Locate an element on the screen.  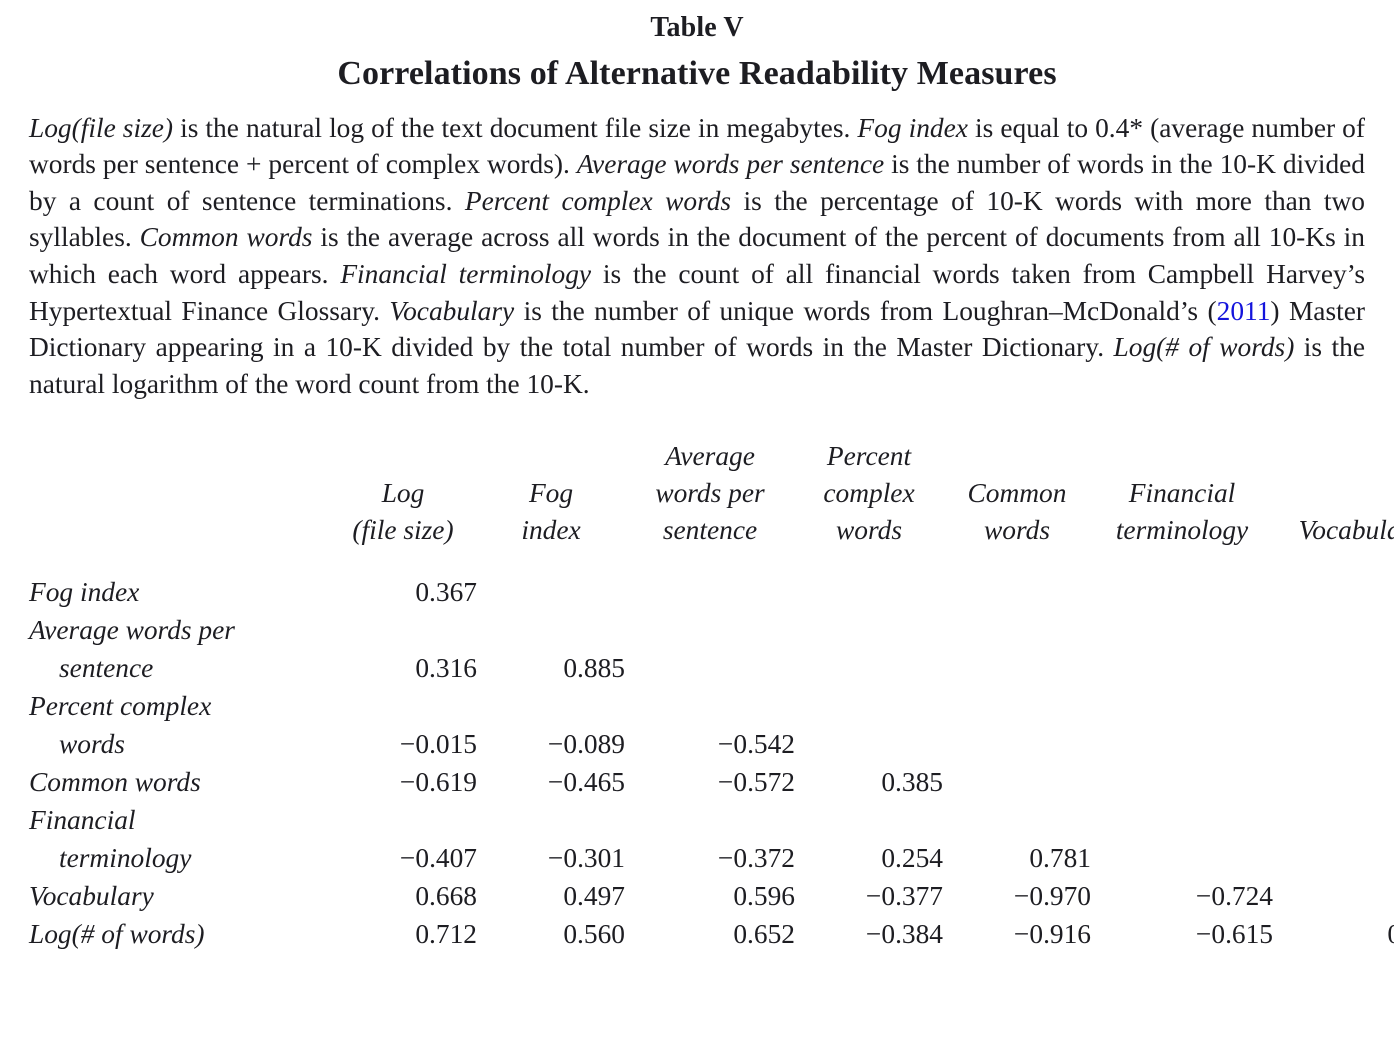
caption-term: Common words is located at coordinates (226, 237).